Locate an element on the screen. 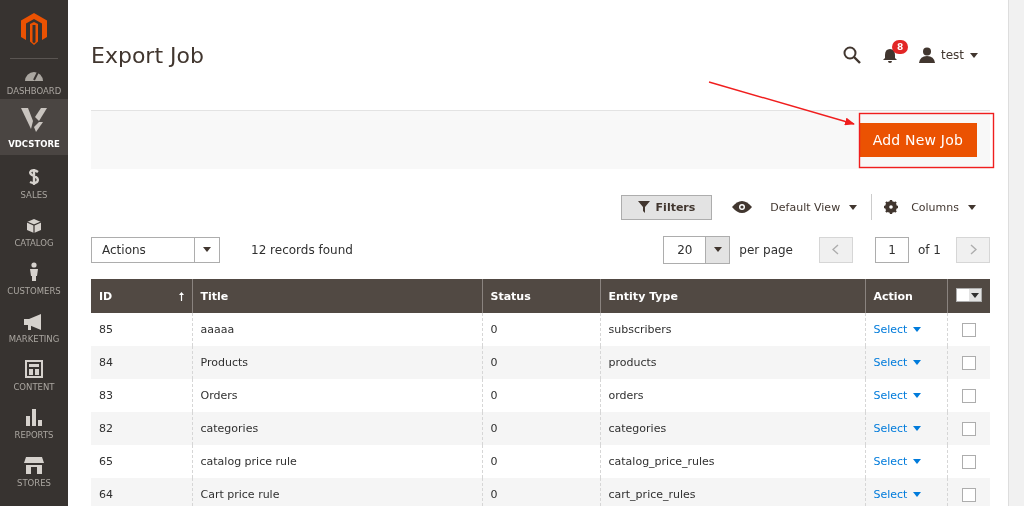 This screenshot has width=1024, height=506. table-cell: 83 is located at coordinates (106, 395).